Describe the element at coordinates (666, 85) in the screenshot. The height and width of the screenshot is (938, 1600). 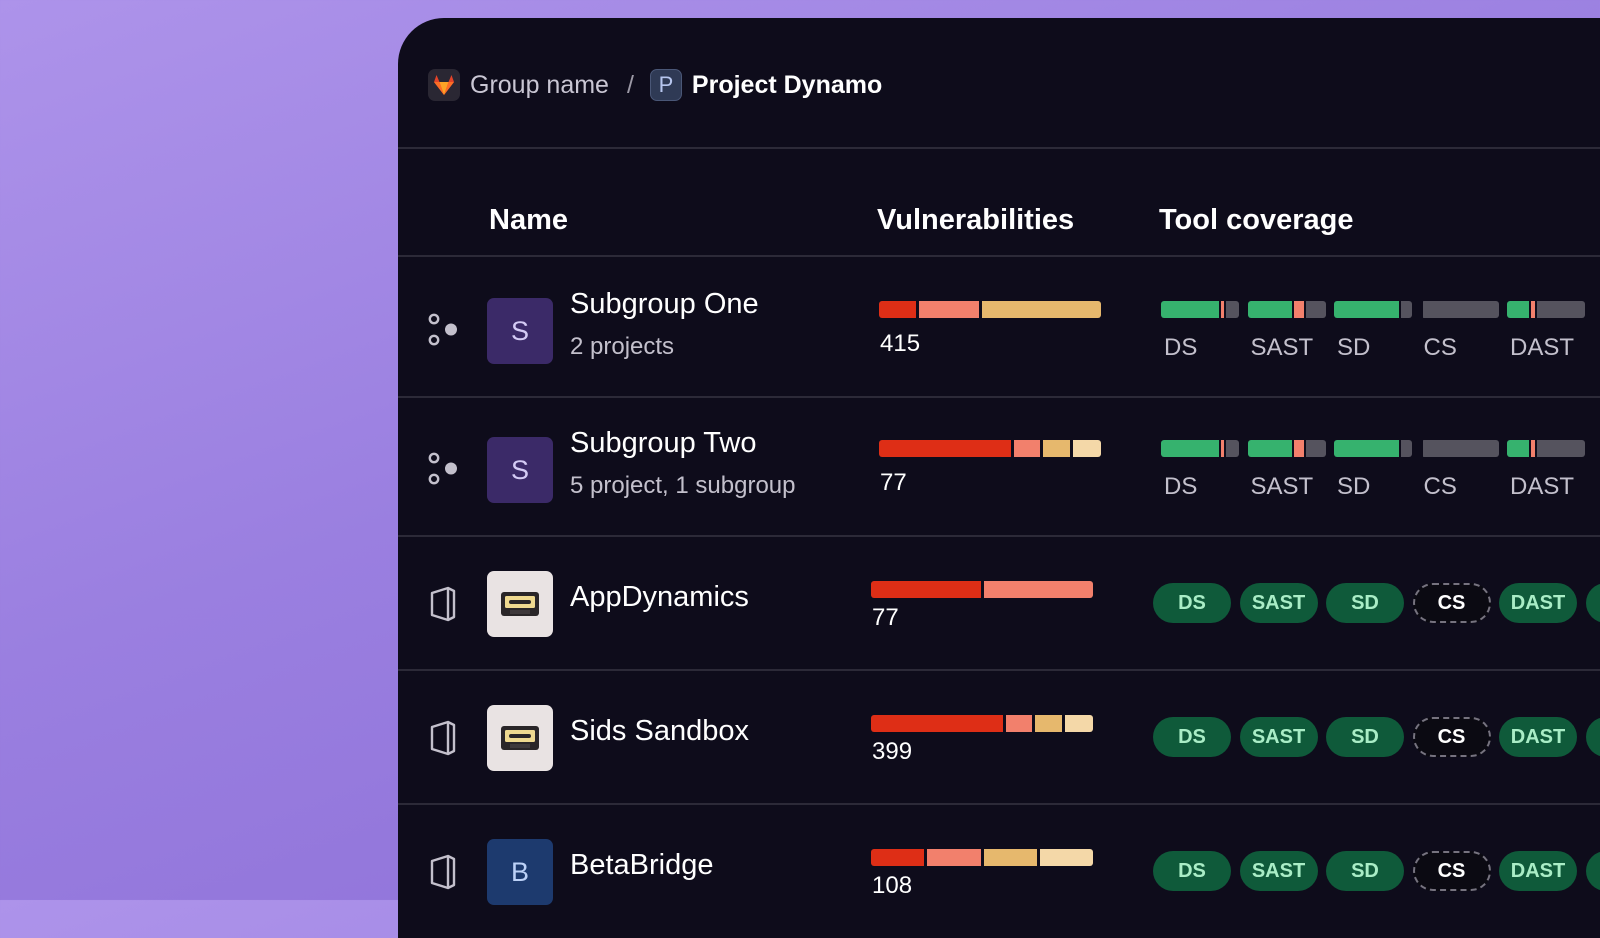
I see `project-avatar: P` at that location.